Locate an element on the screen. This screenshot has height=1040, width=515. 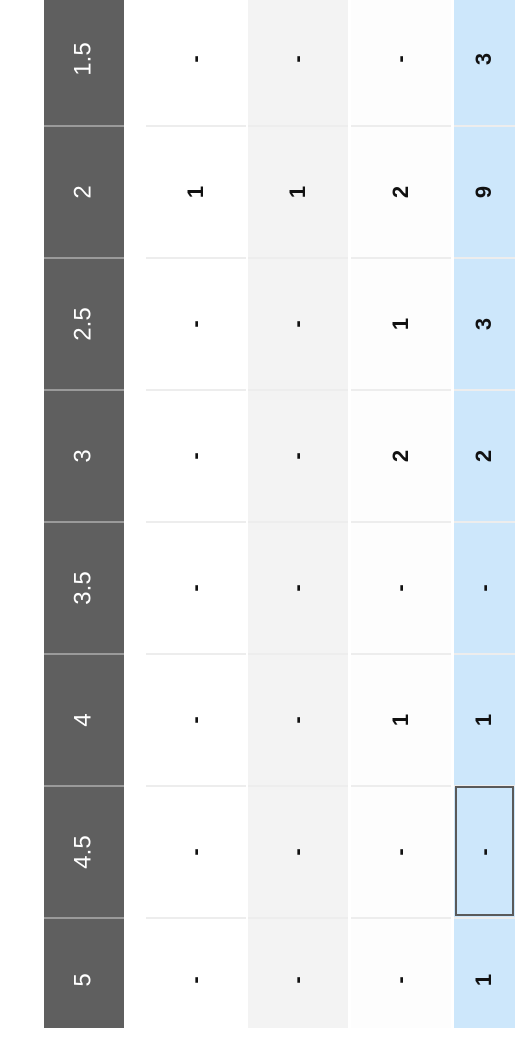
header-label: 5 is located at coordinates (83, 979).